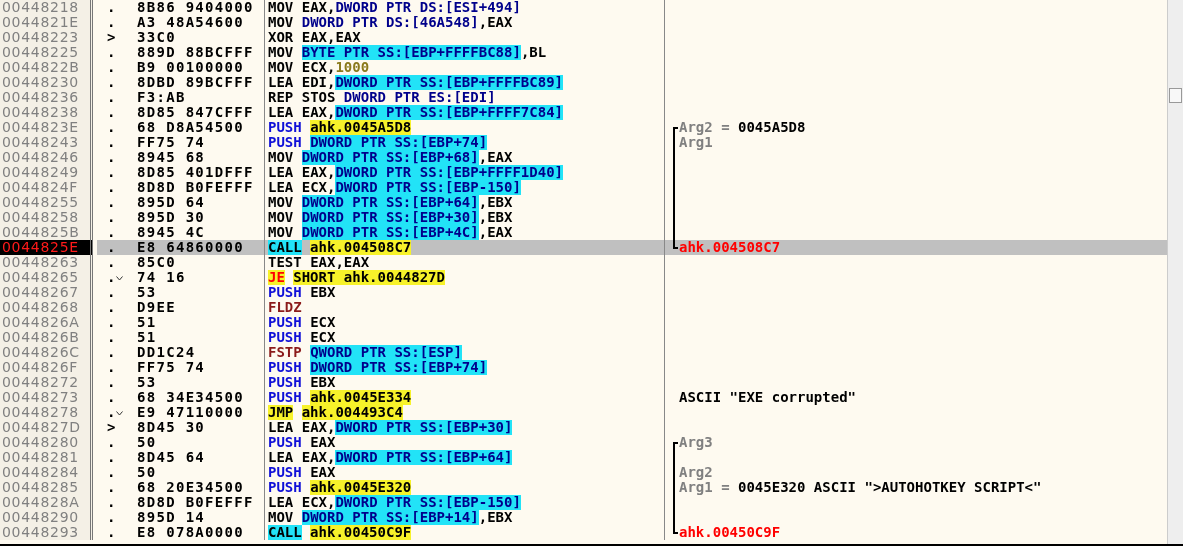 The height and width of the screenshot is (546, 1183). I want to click on address-cell: 00448263, so click(46, 262).